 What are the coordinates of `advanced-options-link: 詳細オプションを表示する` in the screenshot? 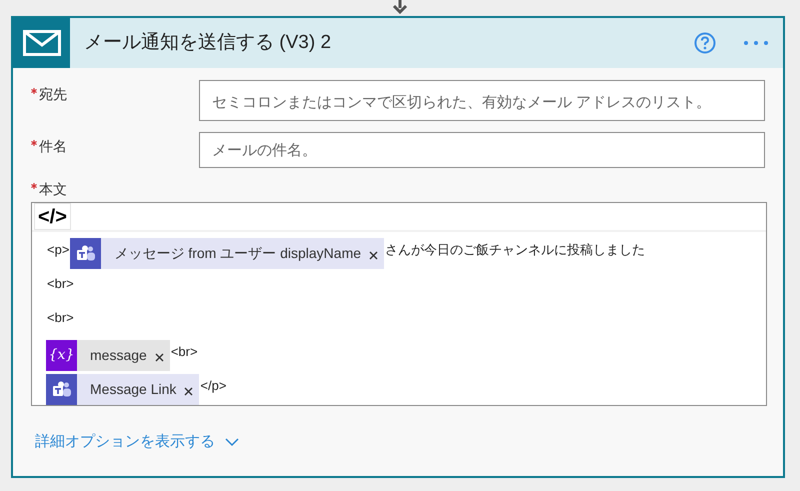 It's located at (125, 442).